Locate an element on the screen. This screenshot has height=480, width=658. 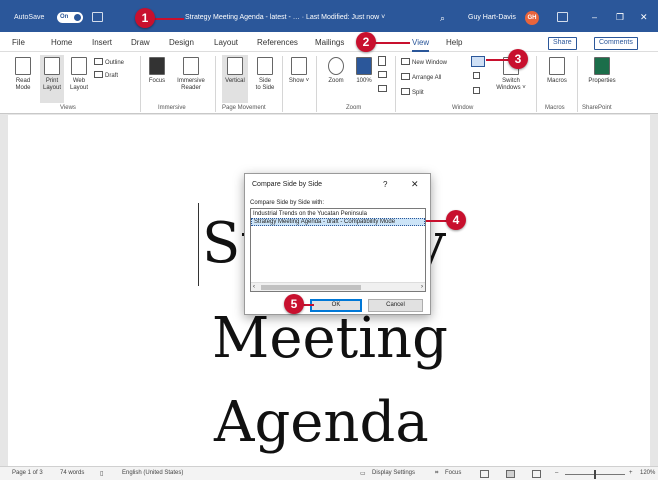
scroll-left-icon: ‹ is located at coordinates (254, 287).